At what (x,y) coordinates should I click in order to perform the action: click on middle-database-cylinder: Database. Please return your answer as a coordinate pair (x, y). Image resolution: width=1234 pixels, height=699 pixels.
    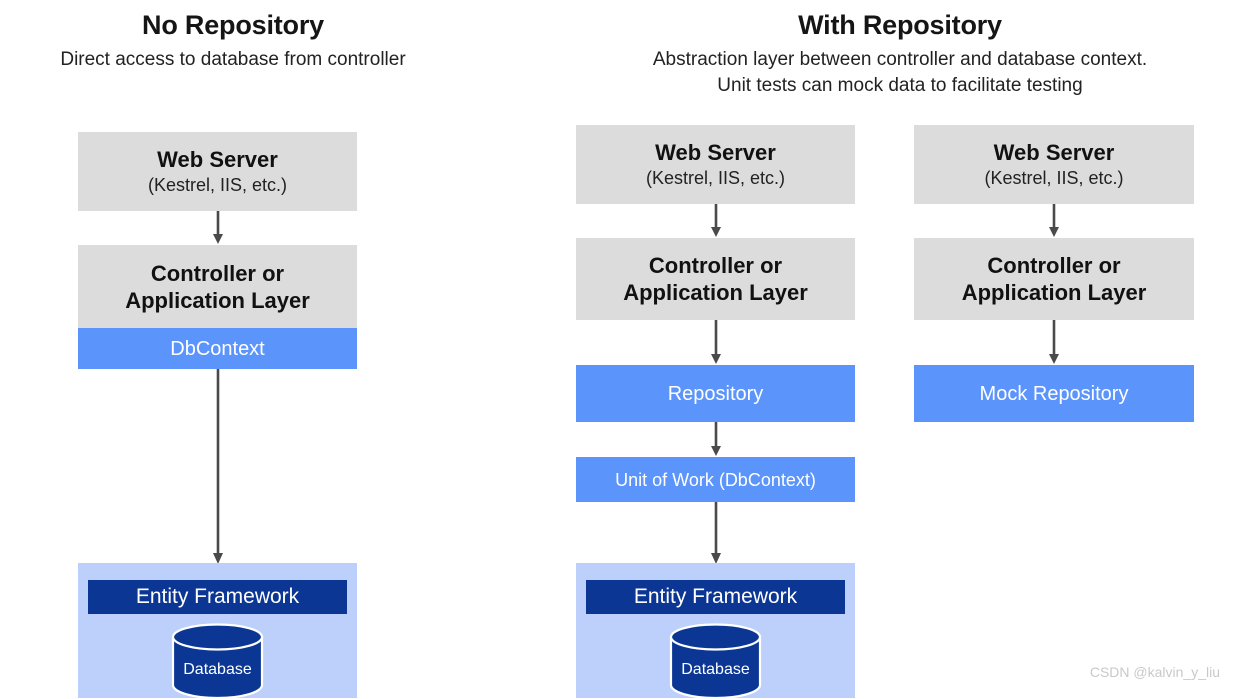
    Looking at the image, I should click on (715, 661).